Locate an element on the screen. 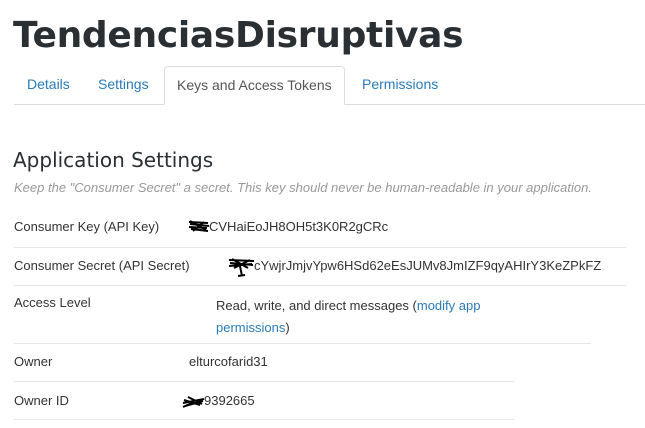  access-level-label: Access Level is located at coordinates (52, 302).